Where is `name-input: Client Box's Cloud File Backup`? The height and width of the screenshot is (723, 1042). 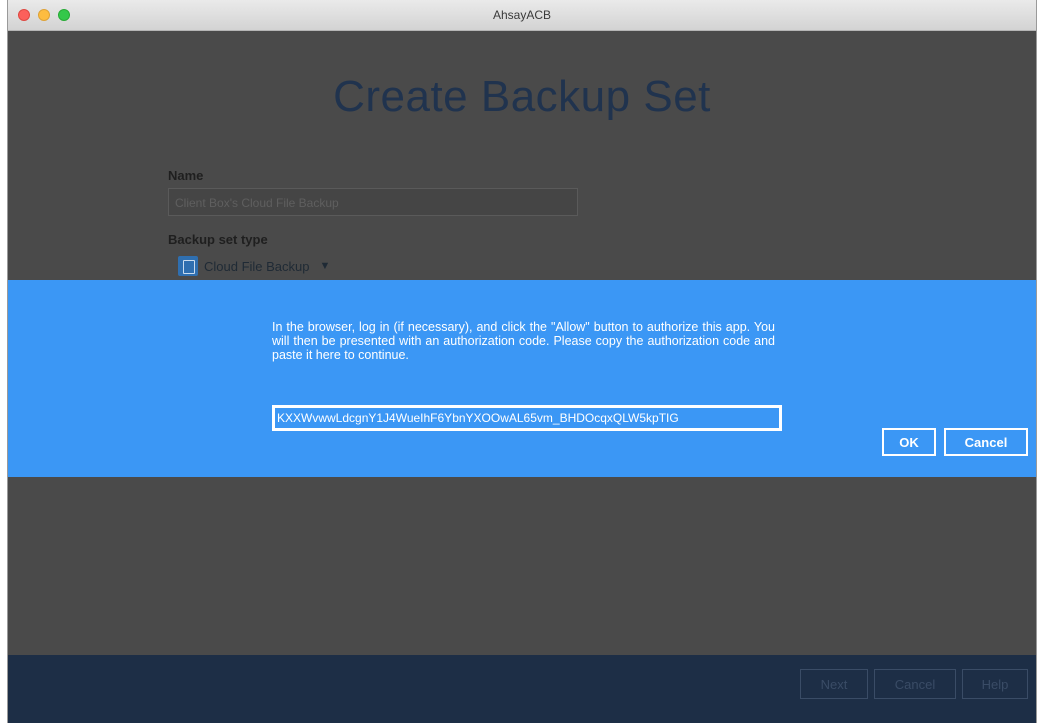 name-input: Client Box's Cloud File Backup is located at coordinates (373, 202).